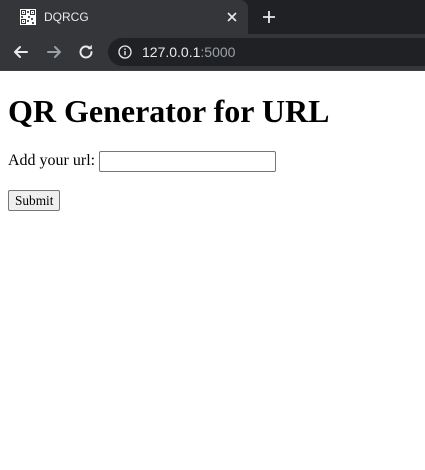  Describe the element at coordinates (218, 52) in the screenshot. I see `url-port: :5000` at that location.